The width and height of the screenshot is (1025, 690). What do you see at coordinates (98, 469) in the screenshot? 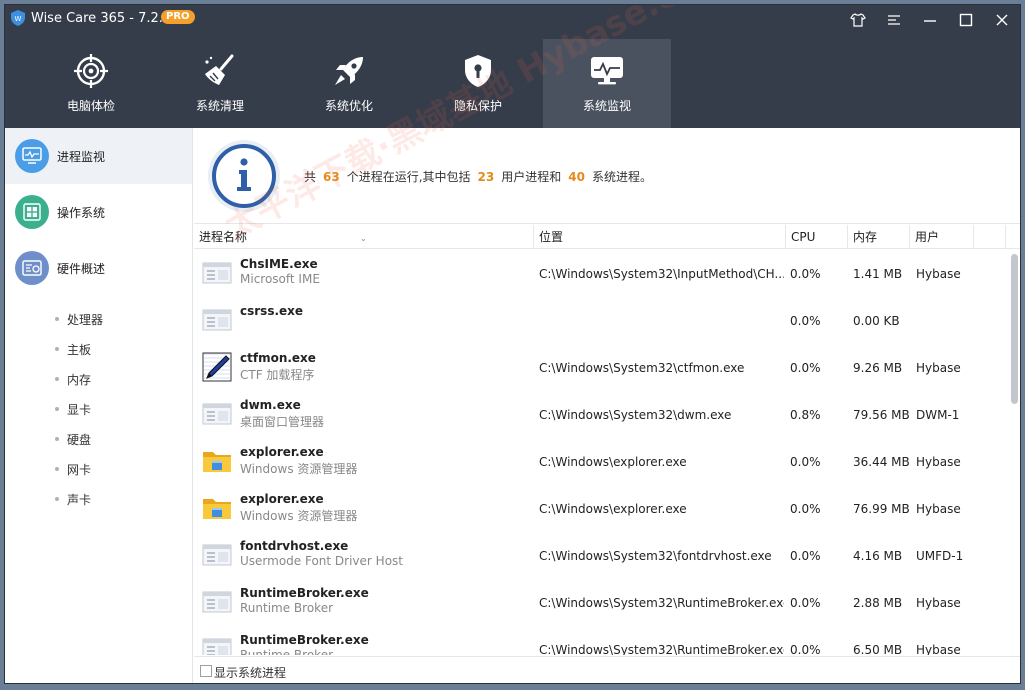
I see `sidebar-sub-network: 网卡` at bounding box center [98, 469].